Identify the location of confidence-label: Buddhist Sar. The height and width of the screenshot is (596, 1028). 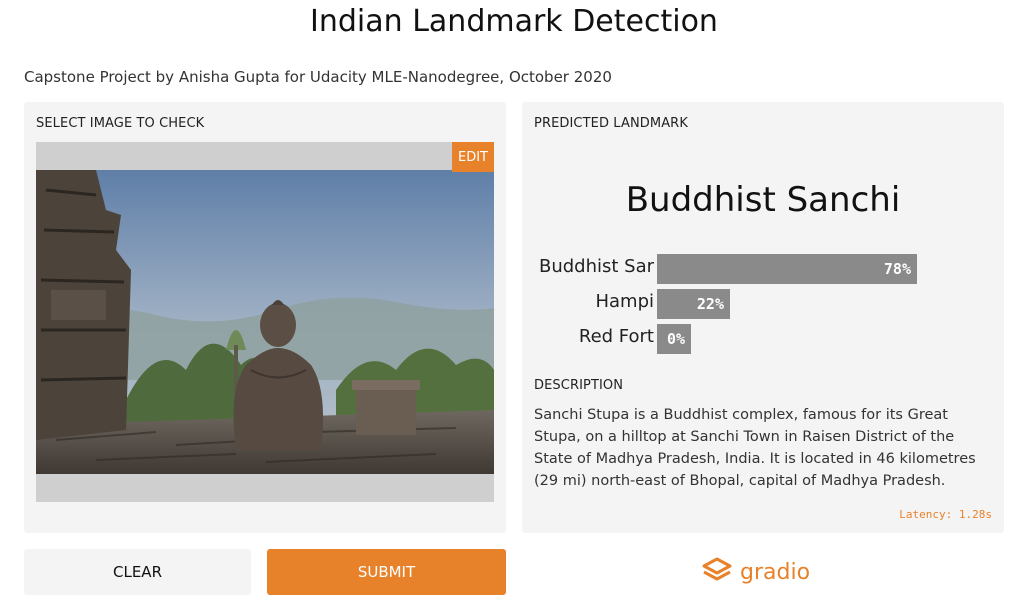
(596, 266).